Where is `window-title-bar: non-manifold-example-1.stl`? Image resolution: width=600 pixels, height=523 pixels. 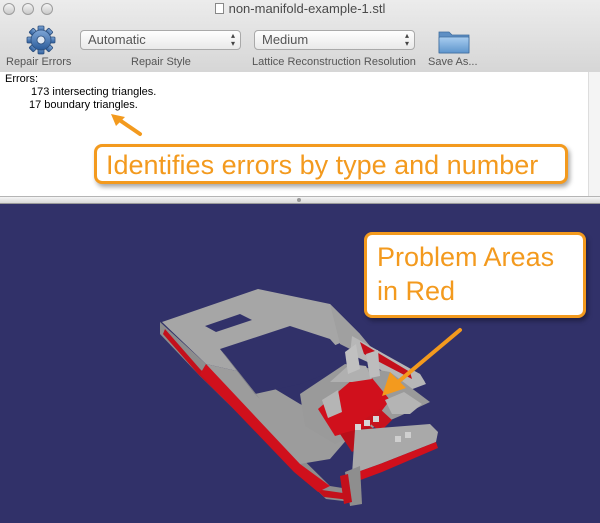
window-title-bar: non-manifold-example-1.stl is located at coordinates (300, 8).